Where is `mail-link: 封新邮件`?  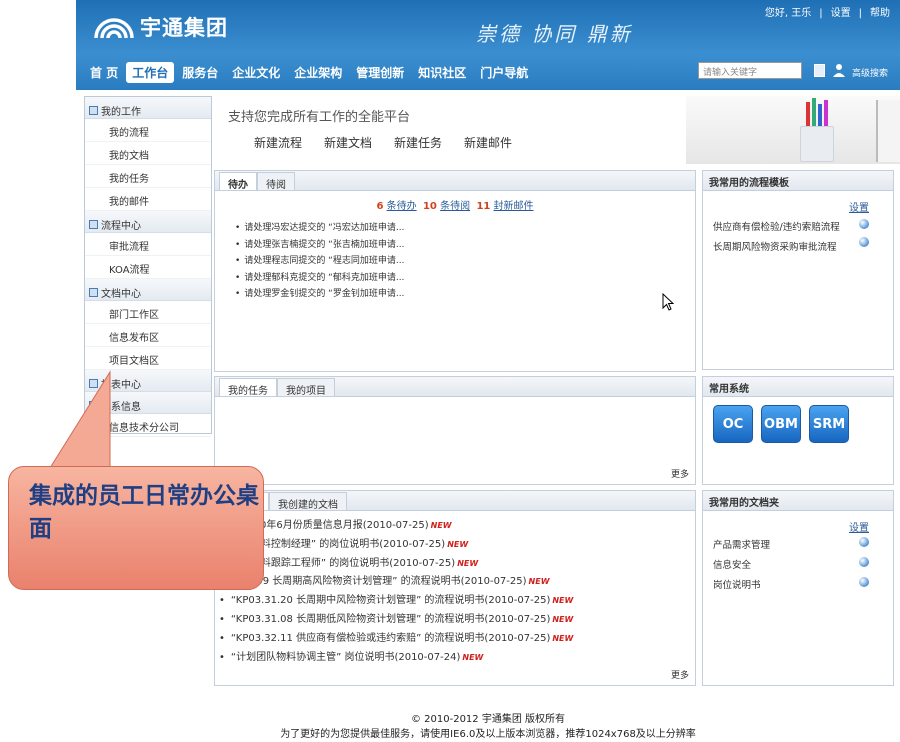 mail-link: 封新邮件 is located at coordinates (514, 206).